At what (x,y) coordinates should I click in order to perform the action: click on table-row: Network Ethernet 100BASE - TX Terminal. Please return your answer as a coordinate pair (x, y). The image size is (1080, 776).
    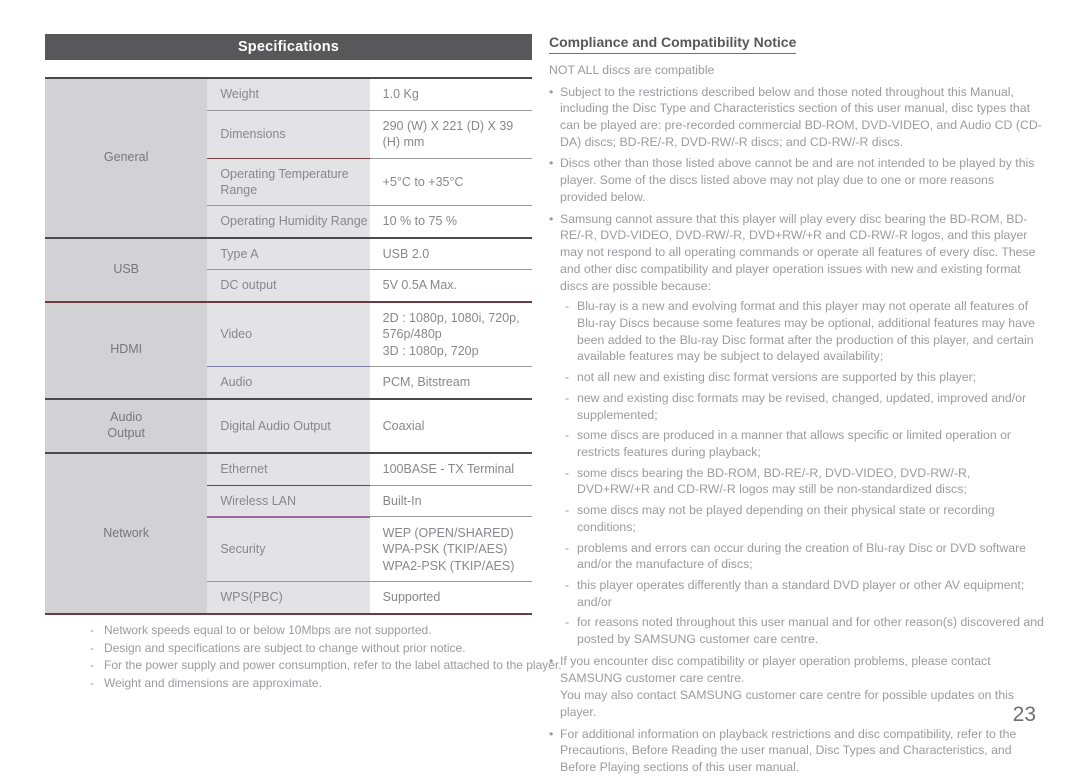
    Looking at the image, I should click on (288, 533).